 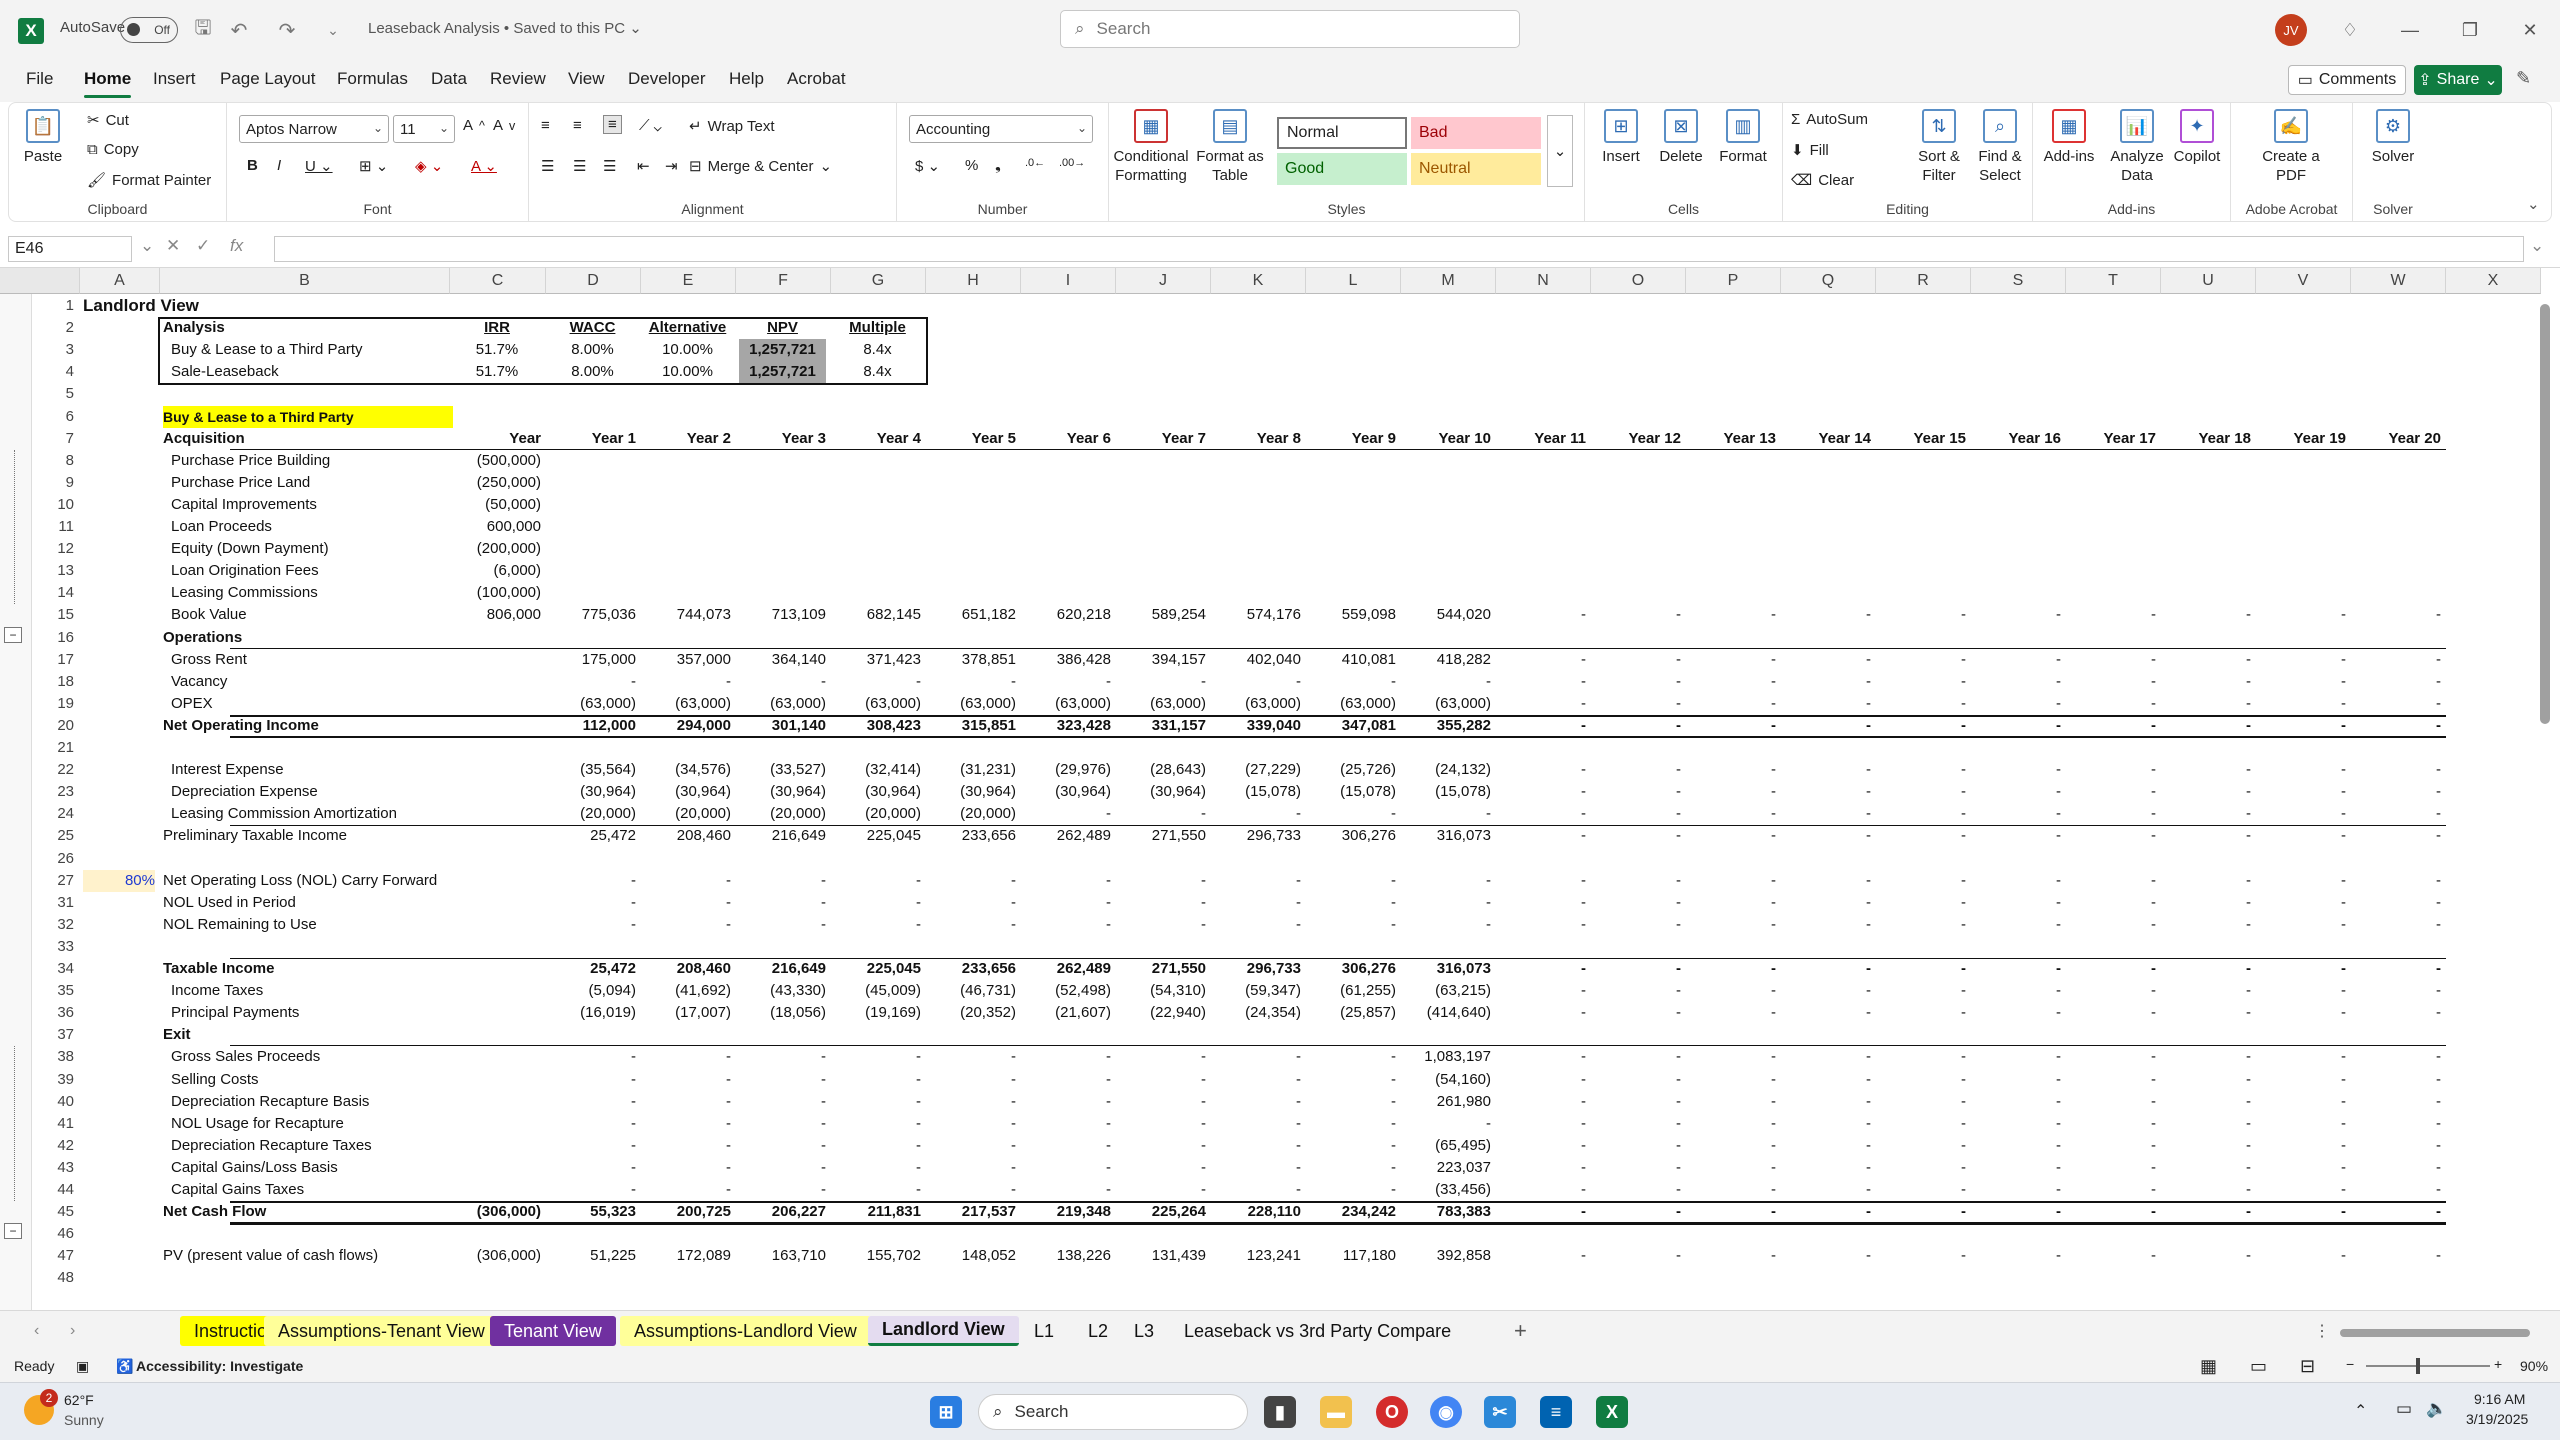 What do you see at coordinates (304, 483) in the screenshot?
I see `line-label: Purchase Price Land` at bounding box center [304, 483].